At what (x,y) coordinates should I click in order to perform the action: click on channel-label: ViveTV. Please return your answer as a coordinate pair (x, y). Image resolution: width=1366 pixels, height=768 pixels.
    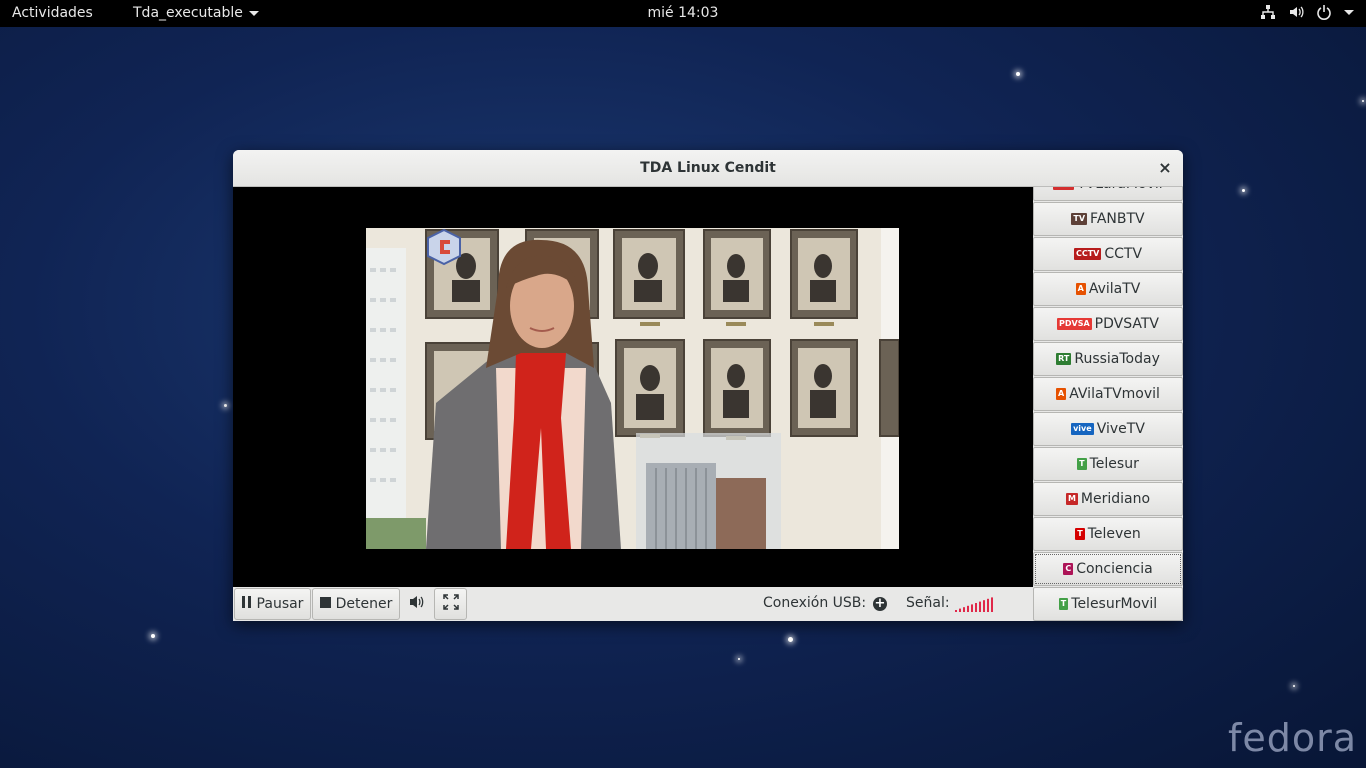
    Looking at the image, I should click on (1120, 429).